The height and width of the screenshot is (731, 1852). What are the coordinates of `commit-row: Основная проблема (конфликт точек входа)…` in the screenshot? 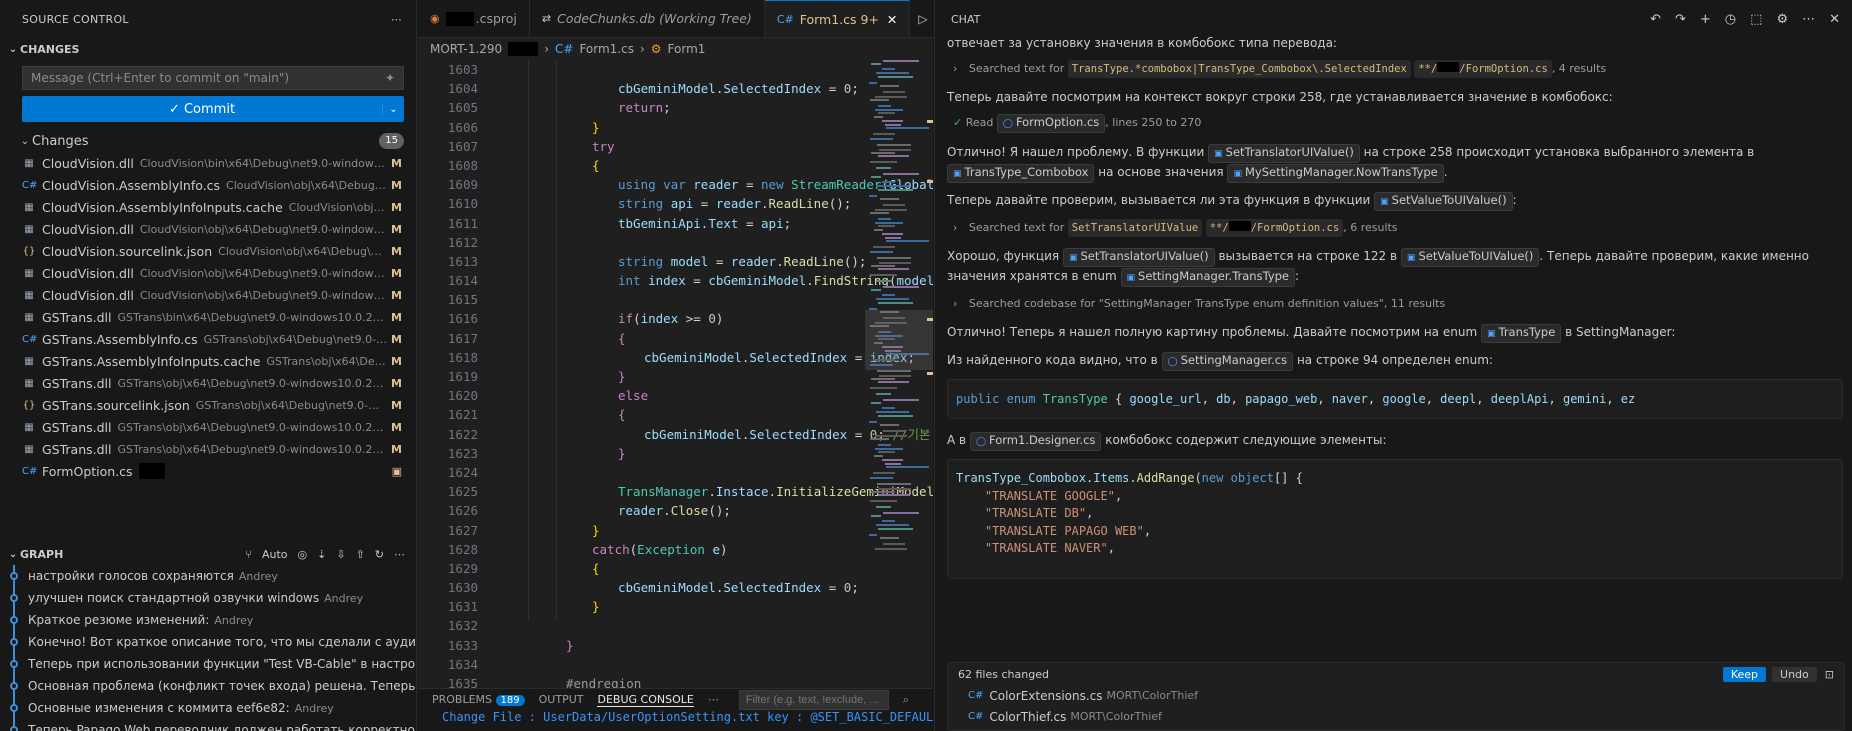 It's located at (208, 686).